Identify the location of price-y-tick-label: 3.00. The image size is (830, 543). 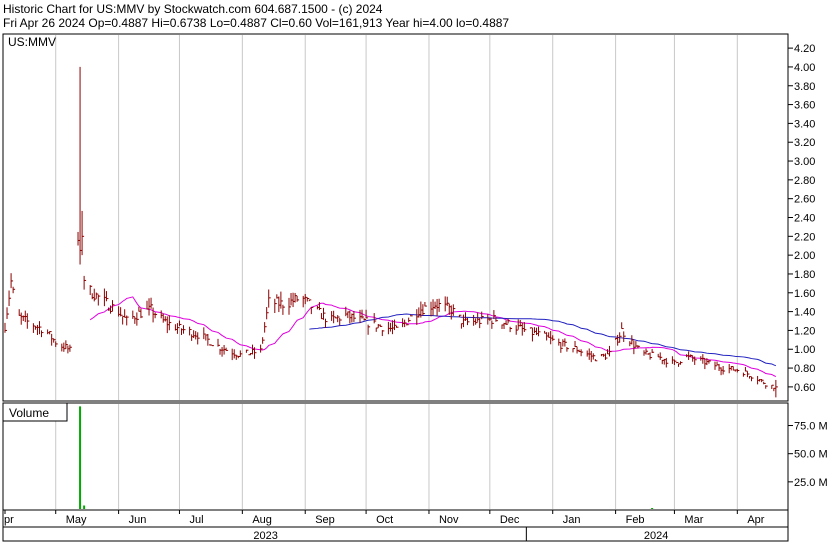
(804, 162).